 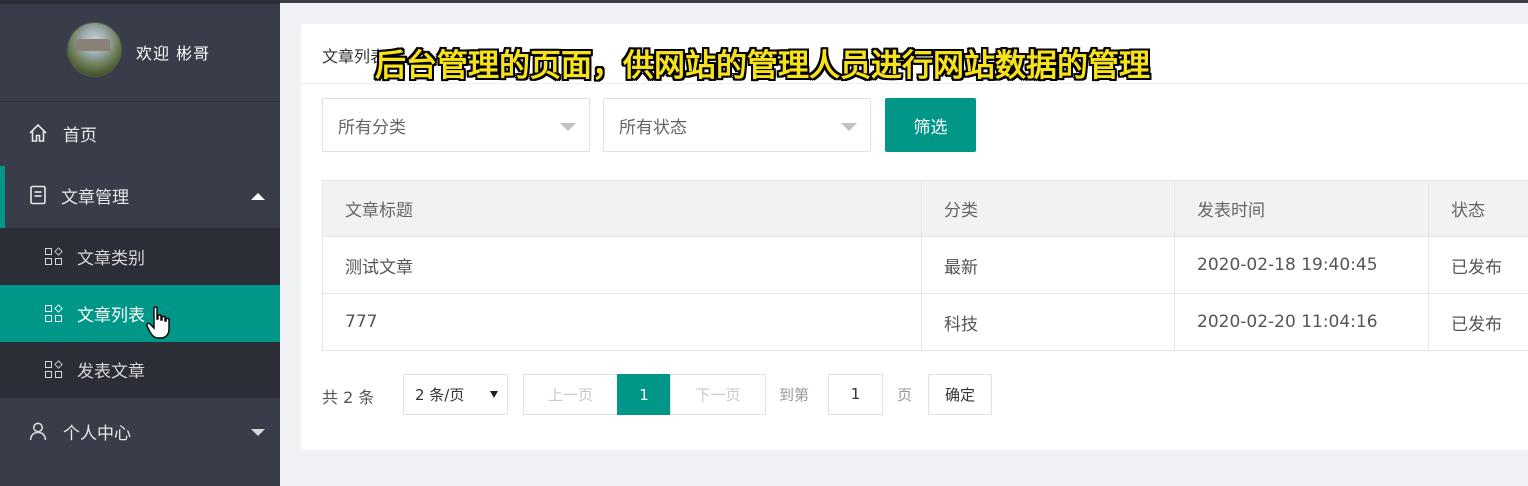 What do you see at coordinates (38, 133) in the screenshot?
I see `home-icon` at bounding box center [38, 133].